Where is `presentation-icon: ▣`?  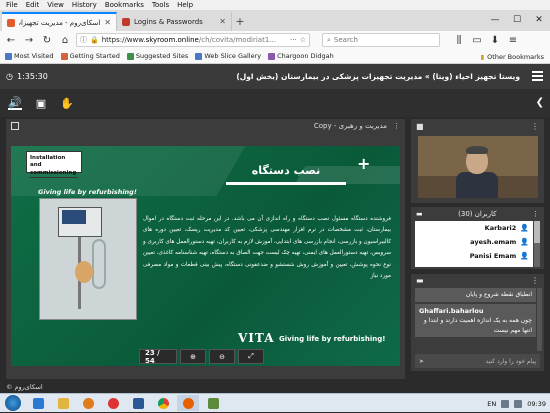
presentation-icon: ▣ is located at coordinates (41, 103).